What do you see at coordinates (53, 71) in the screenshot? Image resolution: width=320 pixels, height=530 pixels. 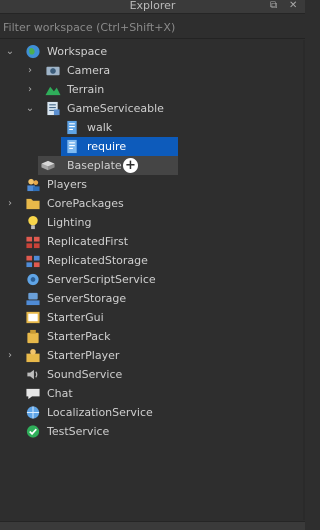 I see `camera-icon` at bounding box center [53, 71].